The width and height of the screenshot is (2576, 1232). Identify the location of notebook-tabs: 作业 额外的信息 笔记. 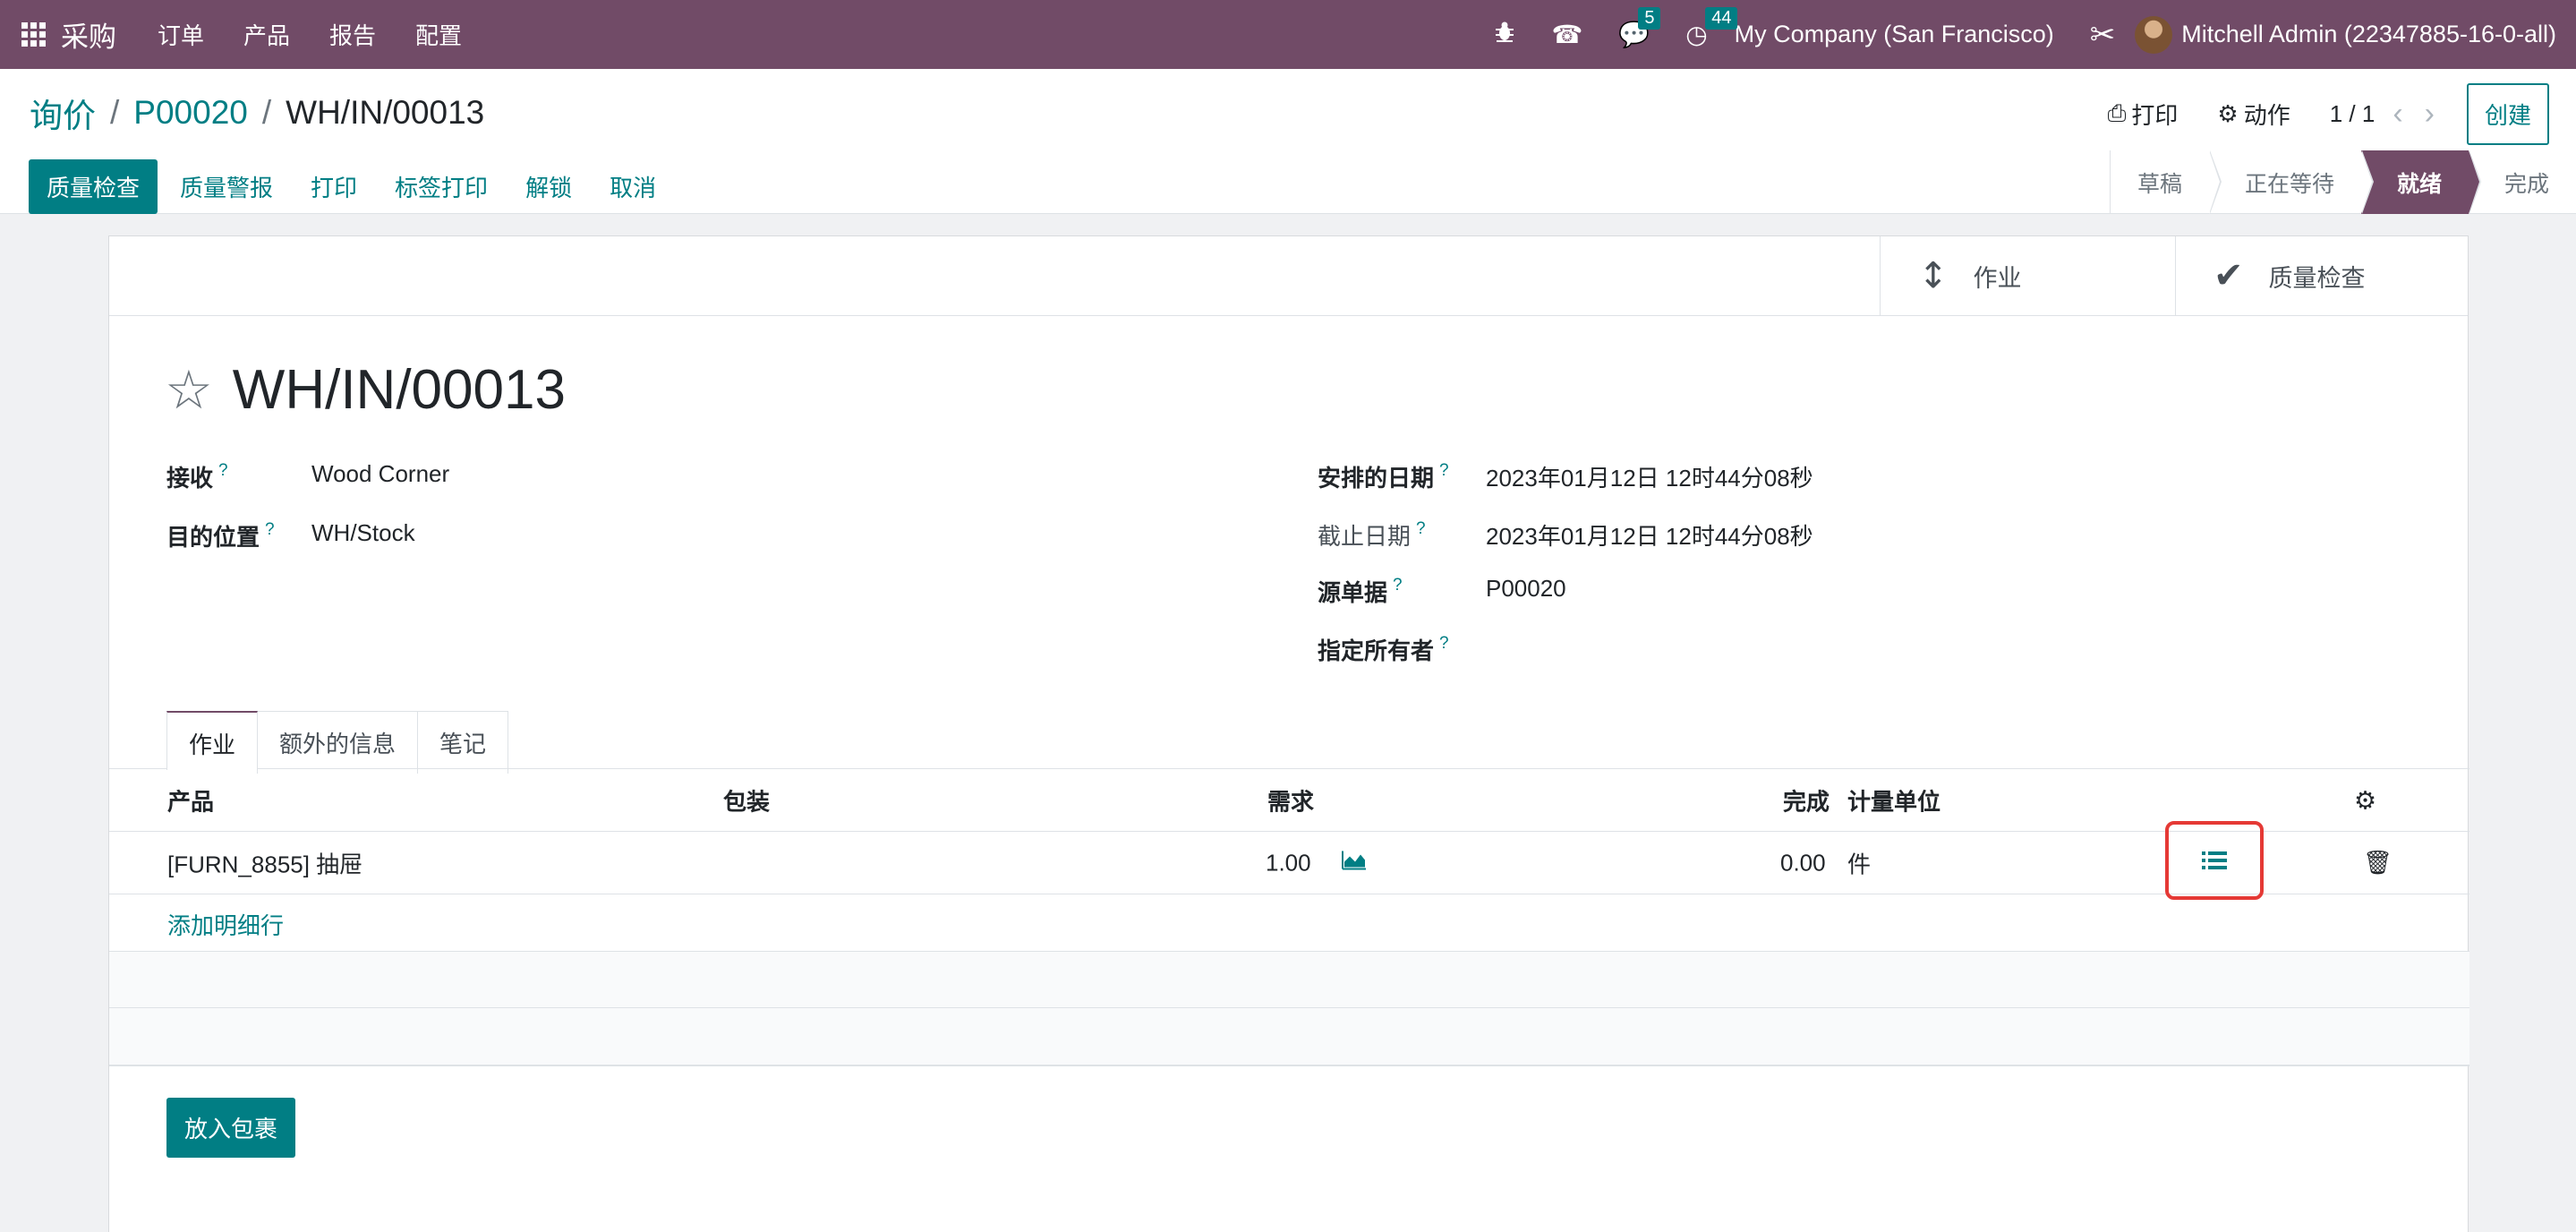
(337, 742).